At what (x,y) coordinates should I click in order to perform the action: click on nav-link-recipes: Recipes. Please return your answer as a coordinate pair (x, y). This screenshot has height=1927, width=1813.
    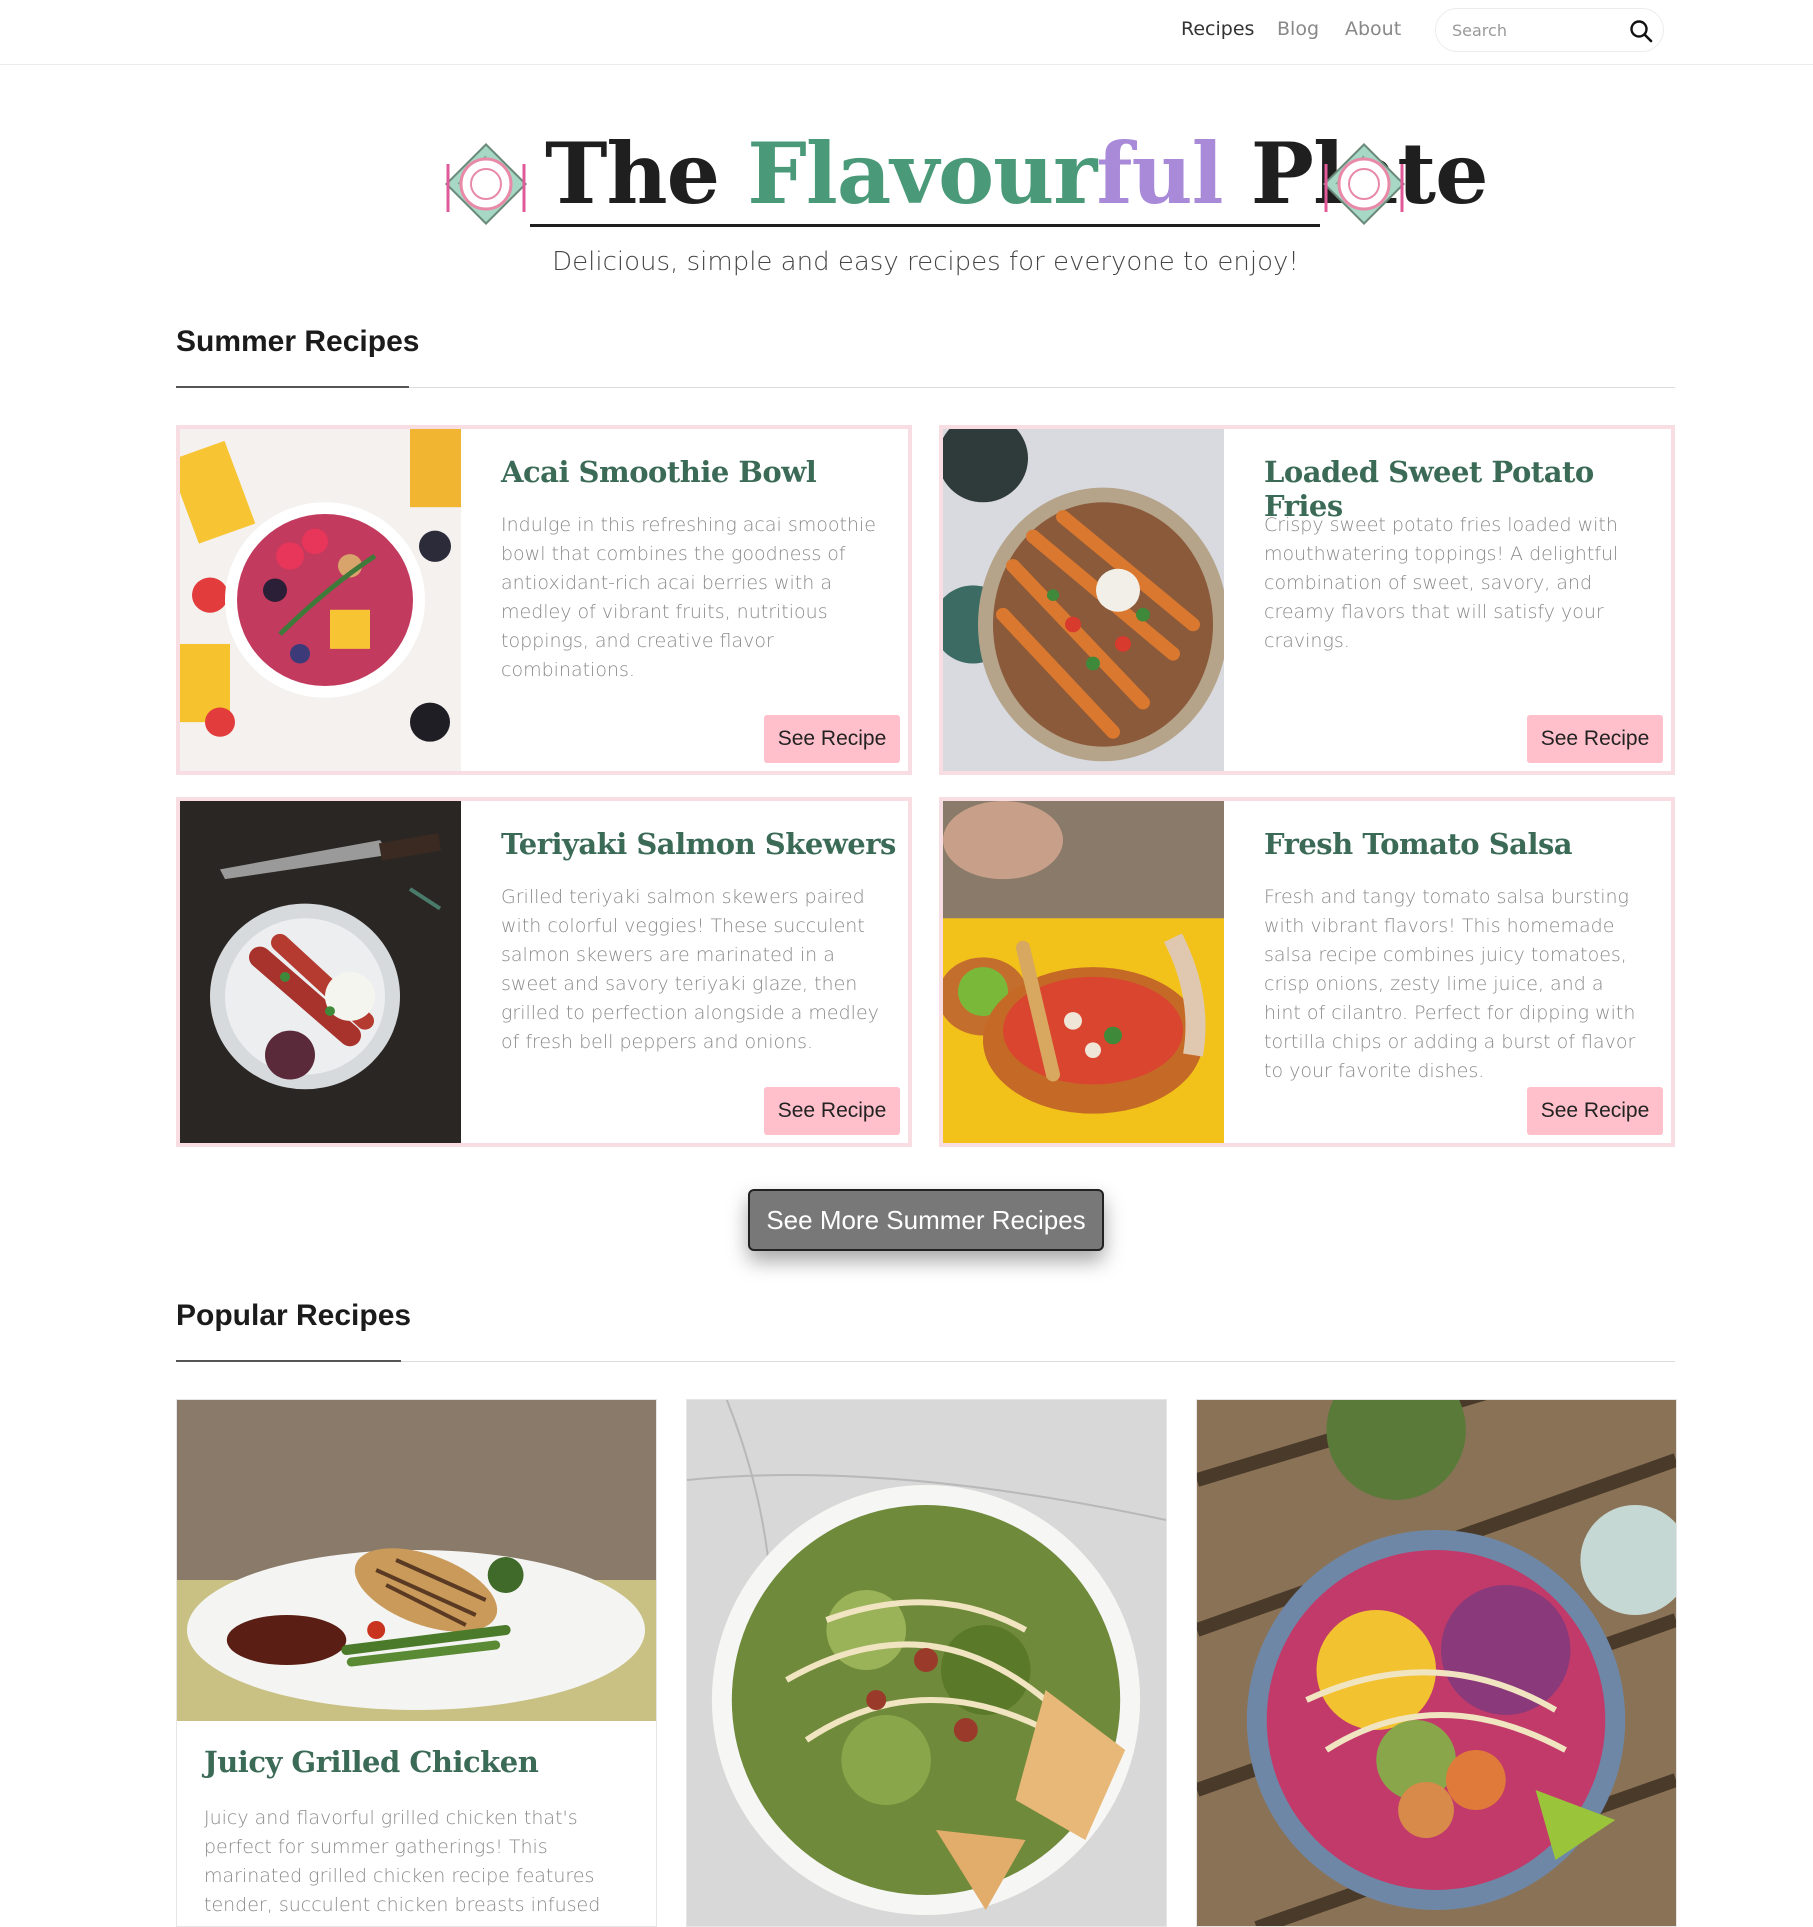
    Looking at the image, I should click on (1217, 29).